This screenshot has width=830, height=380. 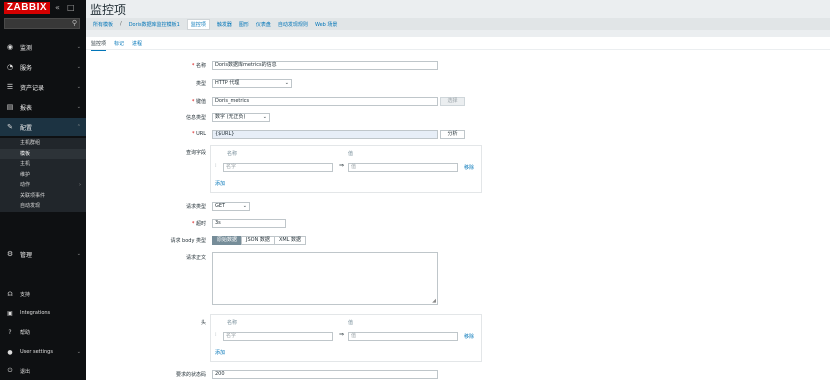 I want to click on timeout-input: 3s, so click(x=249, y=223).